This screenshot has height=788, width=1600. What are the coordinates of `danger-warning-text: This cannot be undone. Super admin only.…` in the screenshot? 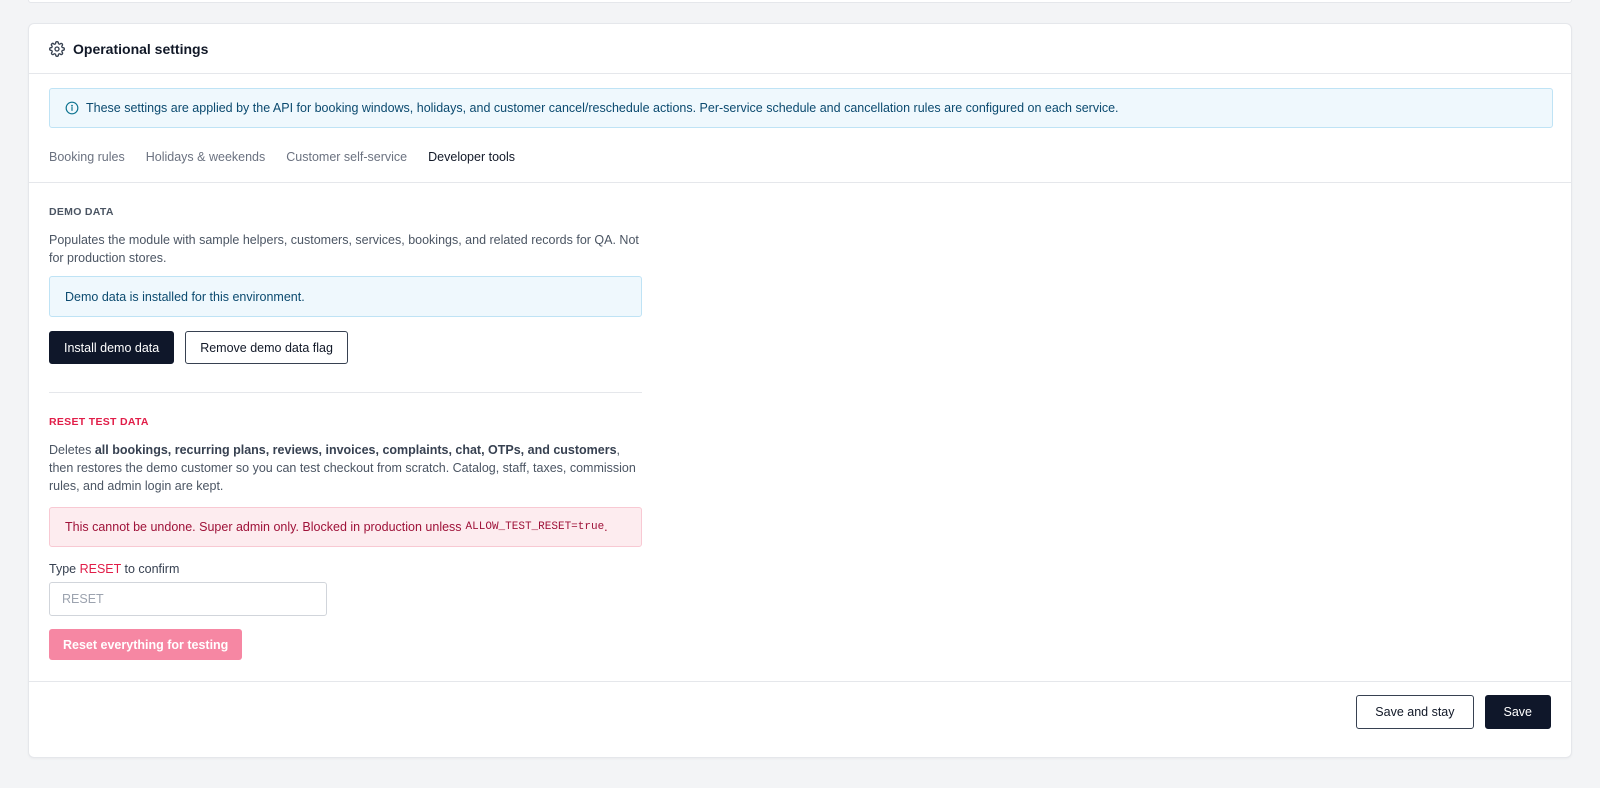 It's located at (263, 527).